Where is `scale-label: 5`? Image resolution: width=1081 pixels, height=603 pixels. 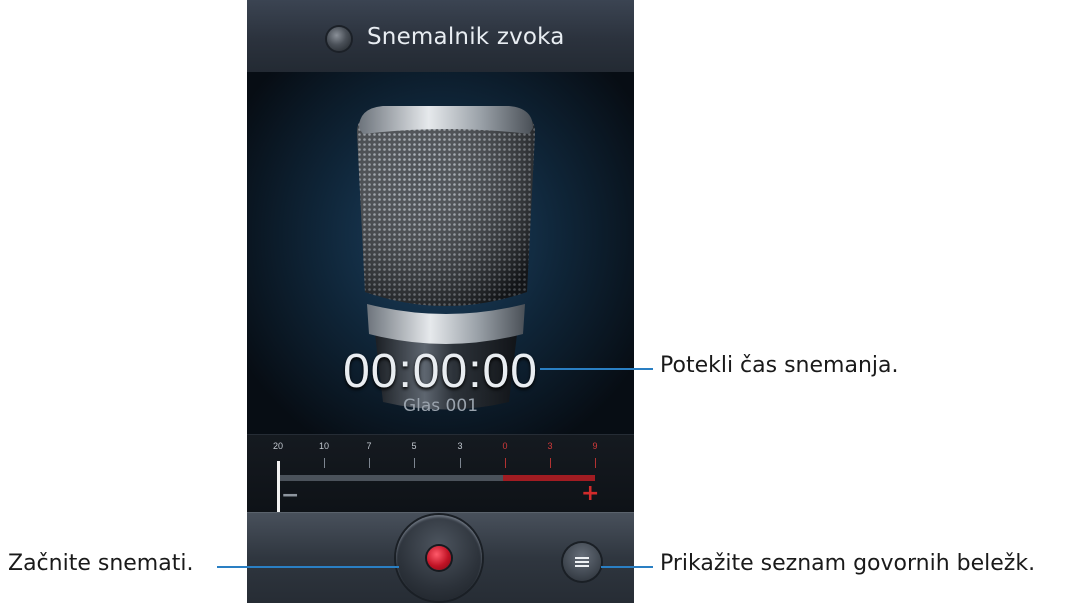
scale-label: 5 is located at coordinates (414, 446).